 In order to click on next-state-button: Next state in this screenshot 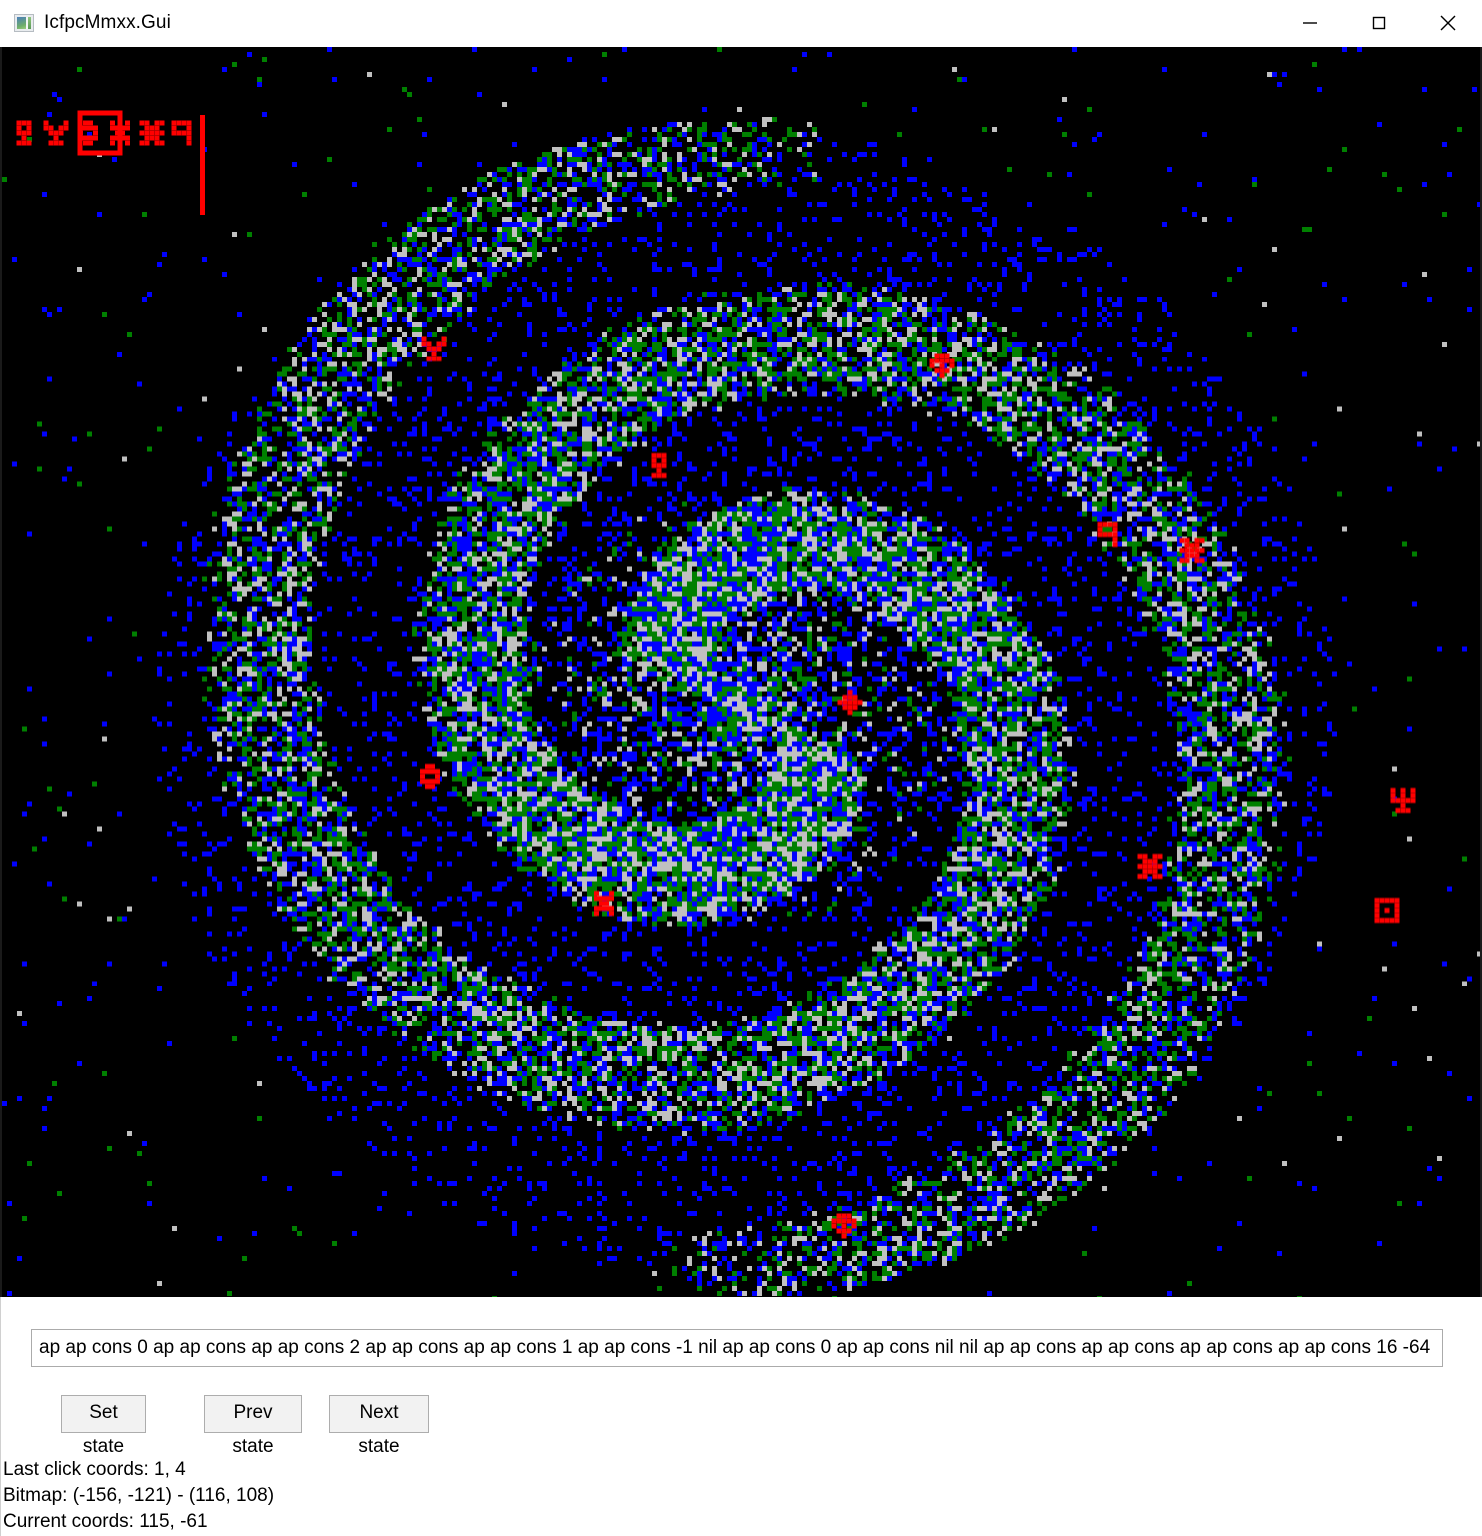, I will do `click(379, 1426)`.